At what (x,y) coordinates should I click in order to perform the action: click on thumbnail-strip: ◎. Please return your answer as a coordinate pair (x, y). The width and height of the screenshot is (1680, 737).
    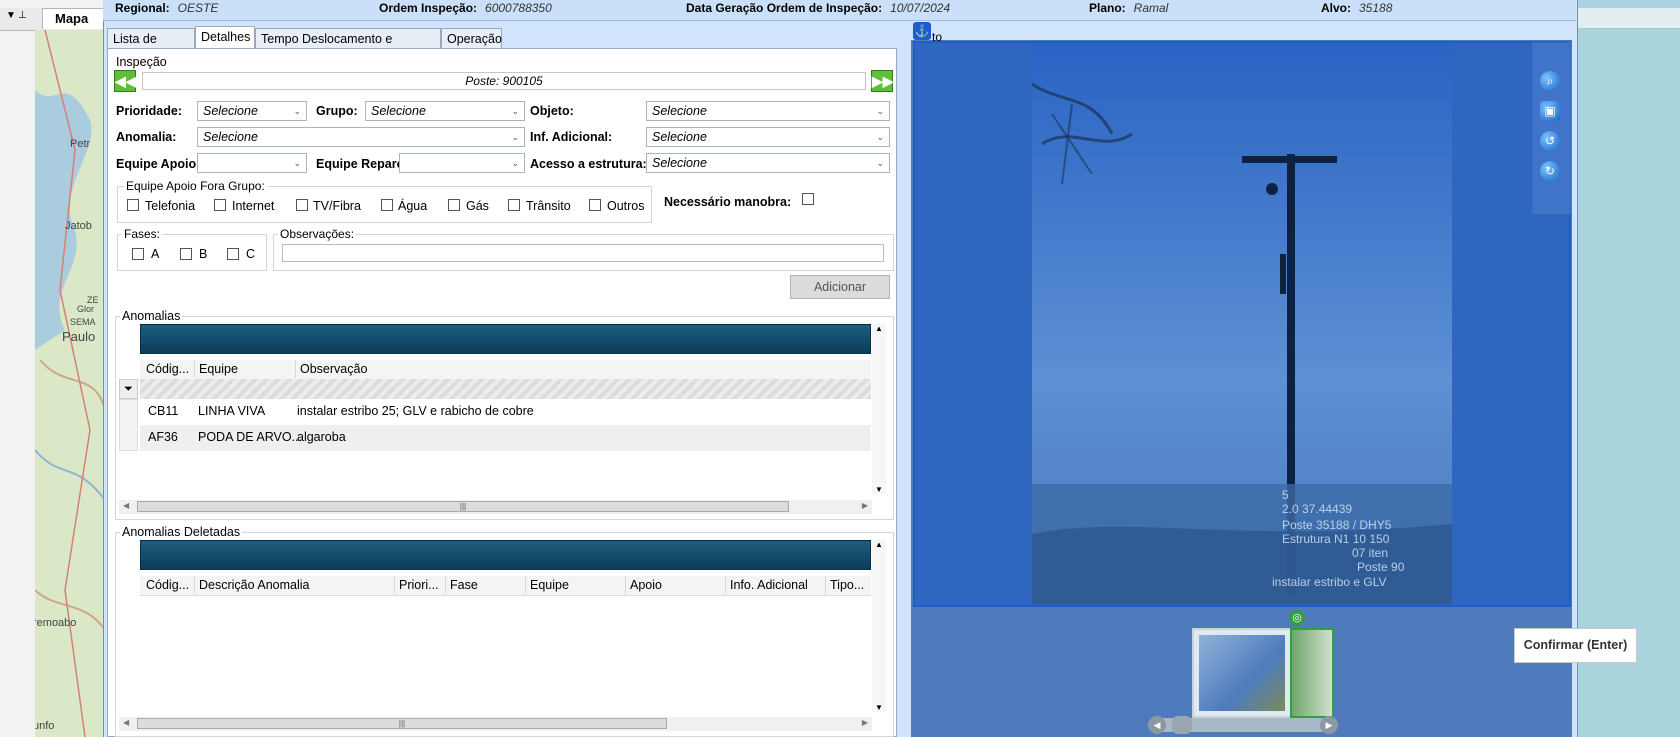
    Looking at the image, I should click on (1267, 665).